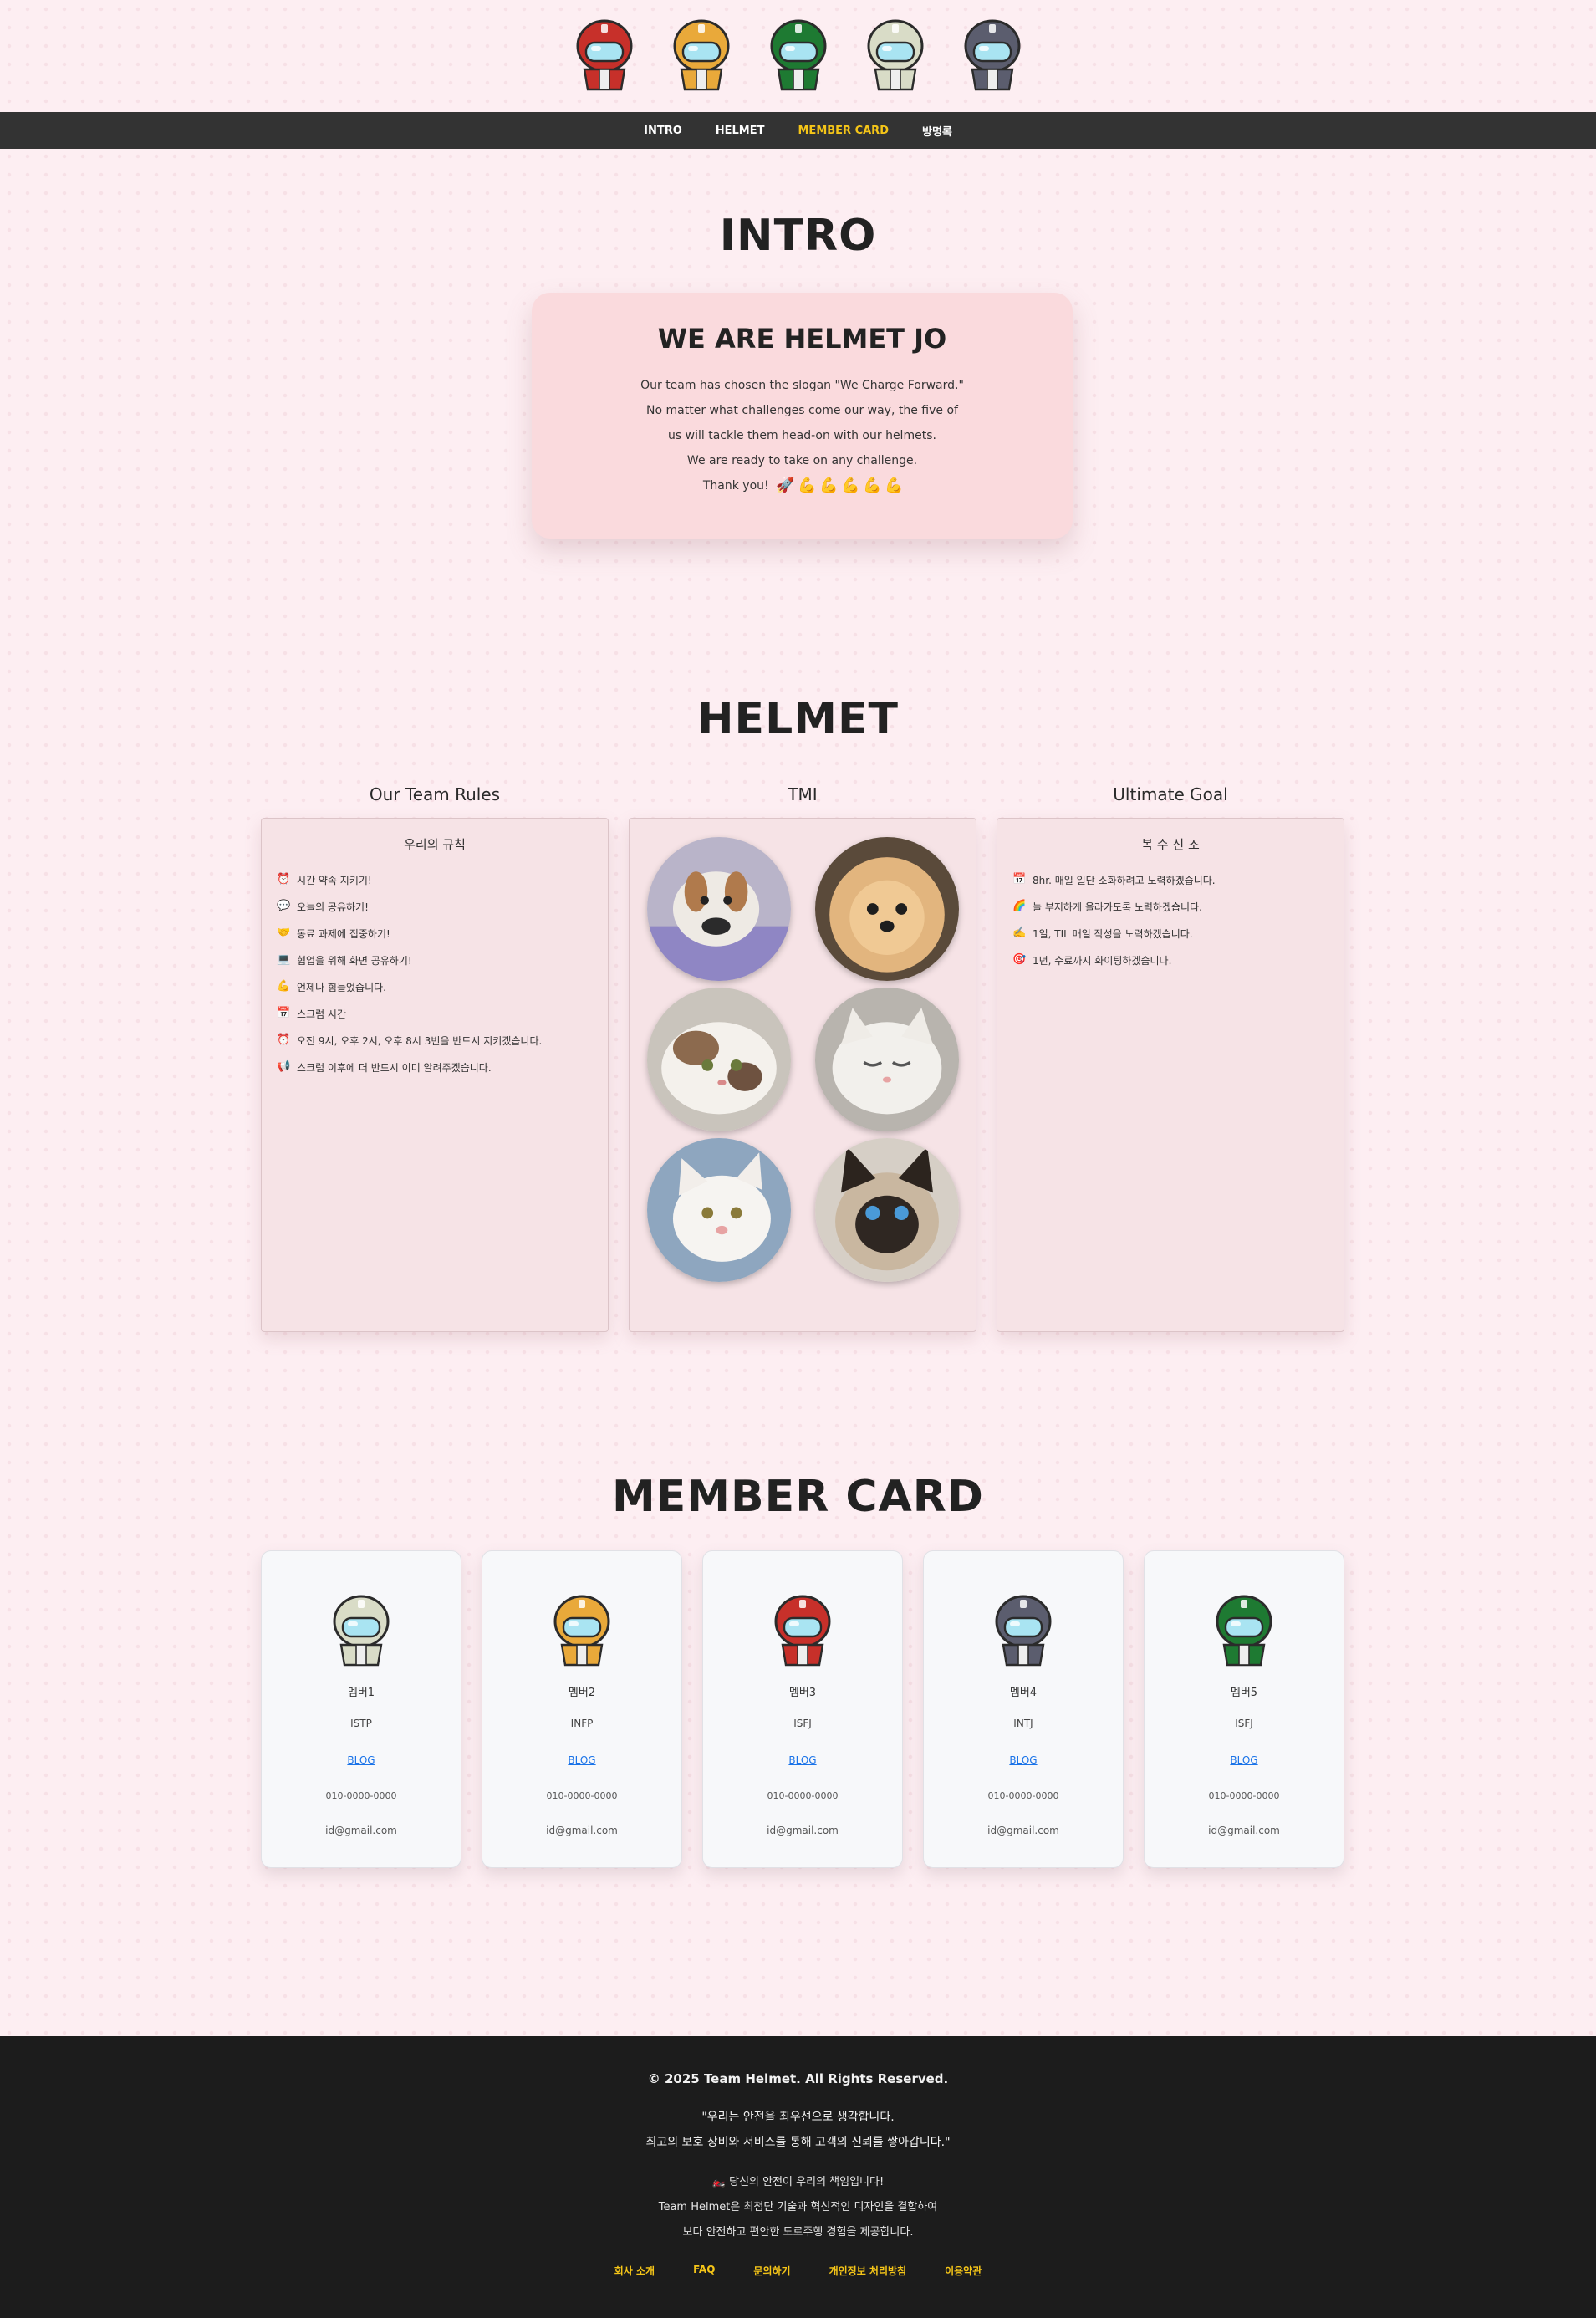 The image size is (1596, 2318). Describe the element at coordinates (1024, 1709) in the screenshot. I see `member-card: 멤버4 INTJ BLOG 010-0000-0000 id@gmail.com` at that location.